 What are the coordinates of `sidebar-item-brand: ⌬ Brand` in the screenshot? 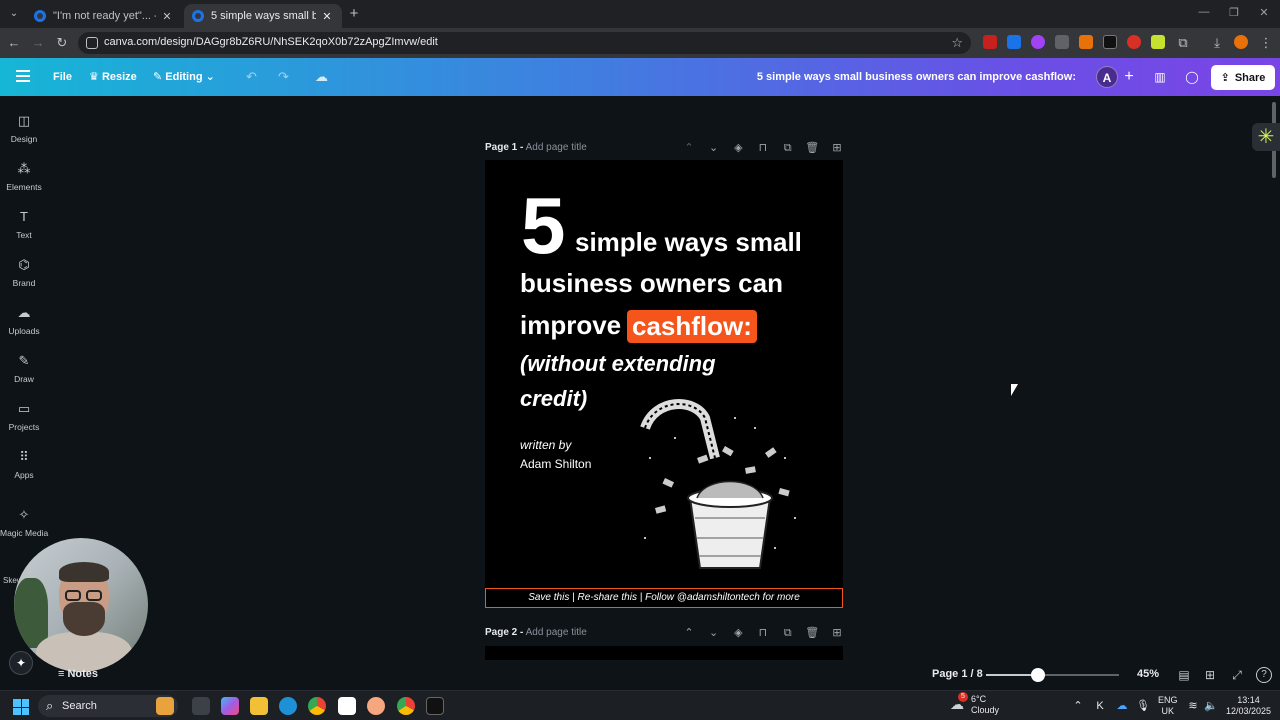 It's located at (24, 272).